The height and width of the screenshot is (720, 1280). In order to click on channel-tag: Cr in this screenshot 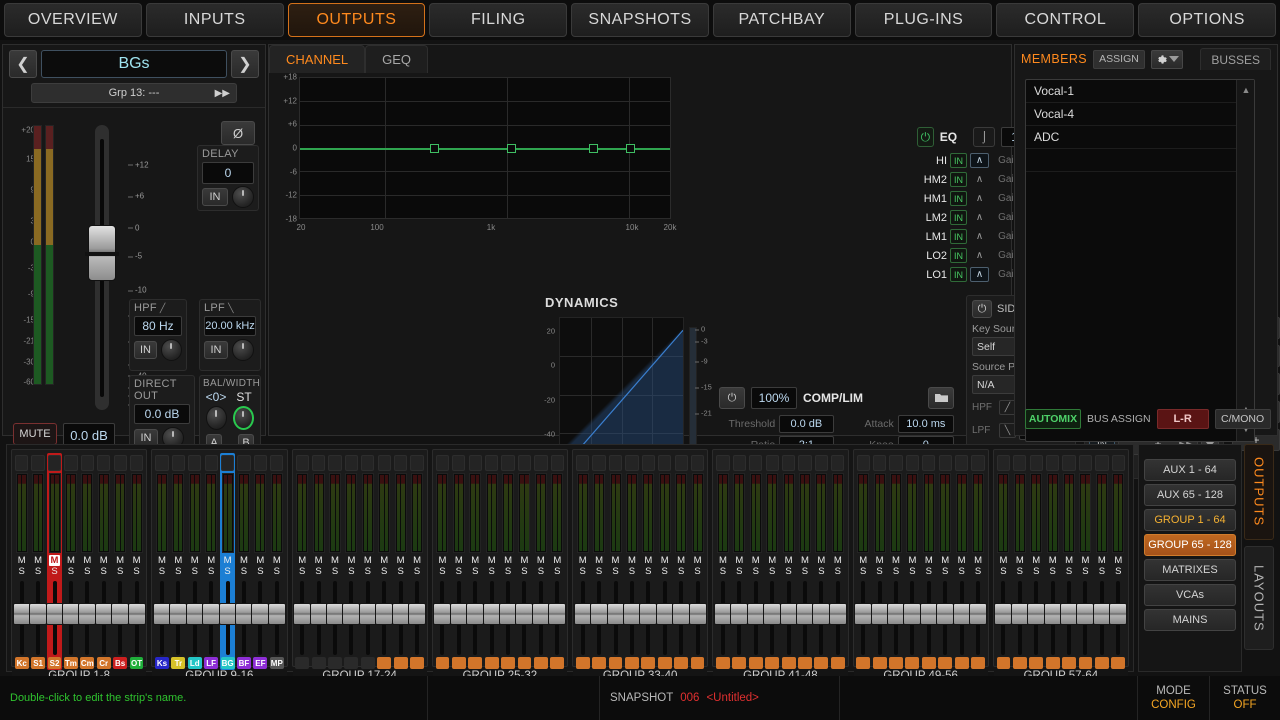, I will do `click(103, 663)`.